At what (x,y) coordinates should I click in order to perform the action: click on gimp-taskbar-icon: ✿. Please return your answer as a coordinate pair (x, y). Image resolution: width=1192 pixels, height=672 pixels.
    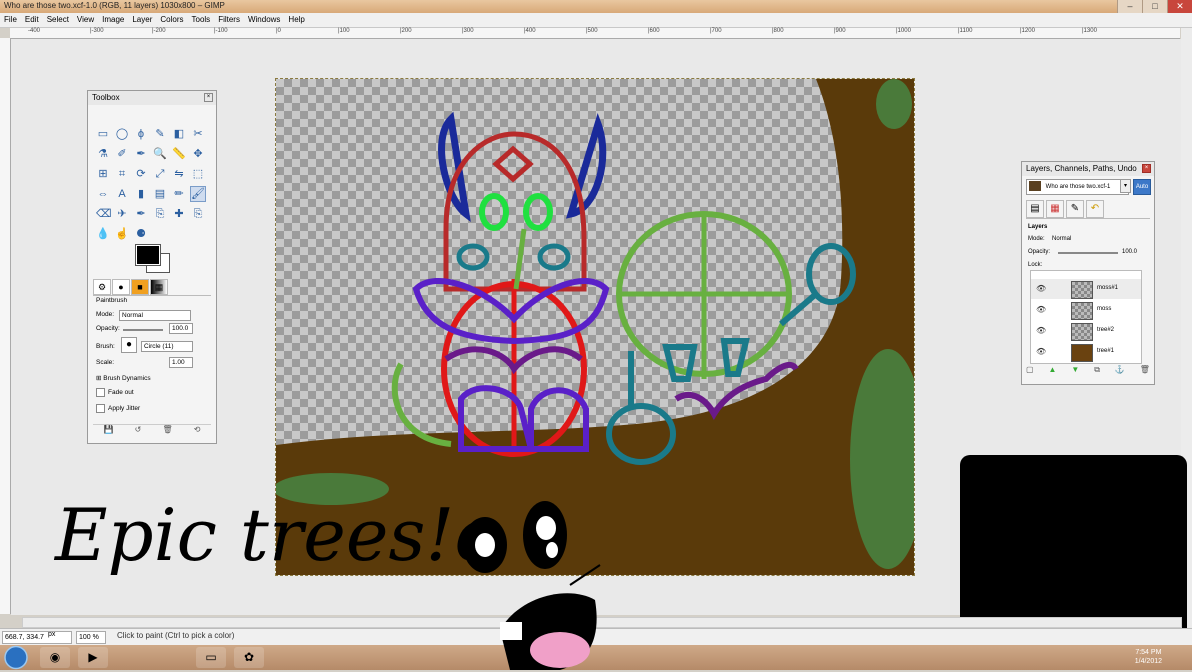
    Looking at the image, I should click on (249, 657).